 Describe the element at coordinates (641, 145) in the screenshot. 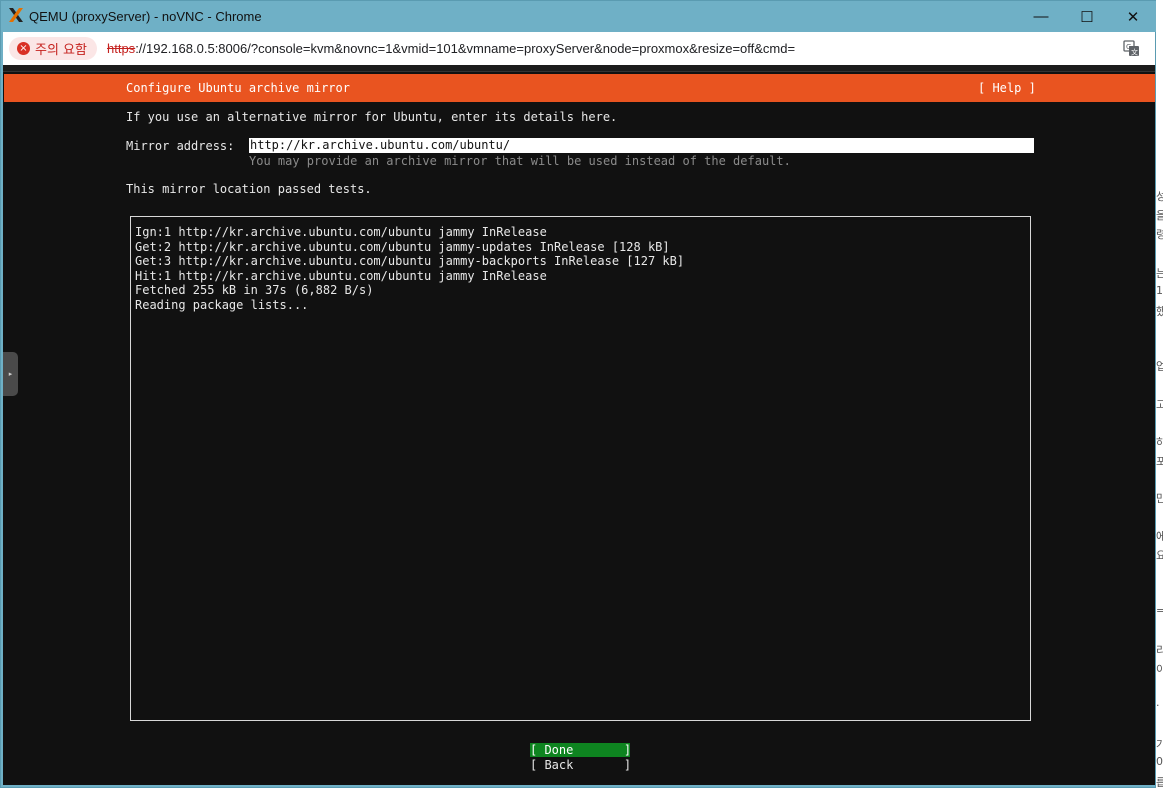

I see `mirror-address-input` at that location.